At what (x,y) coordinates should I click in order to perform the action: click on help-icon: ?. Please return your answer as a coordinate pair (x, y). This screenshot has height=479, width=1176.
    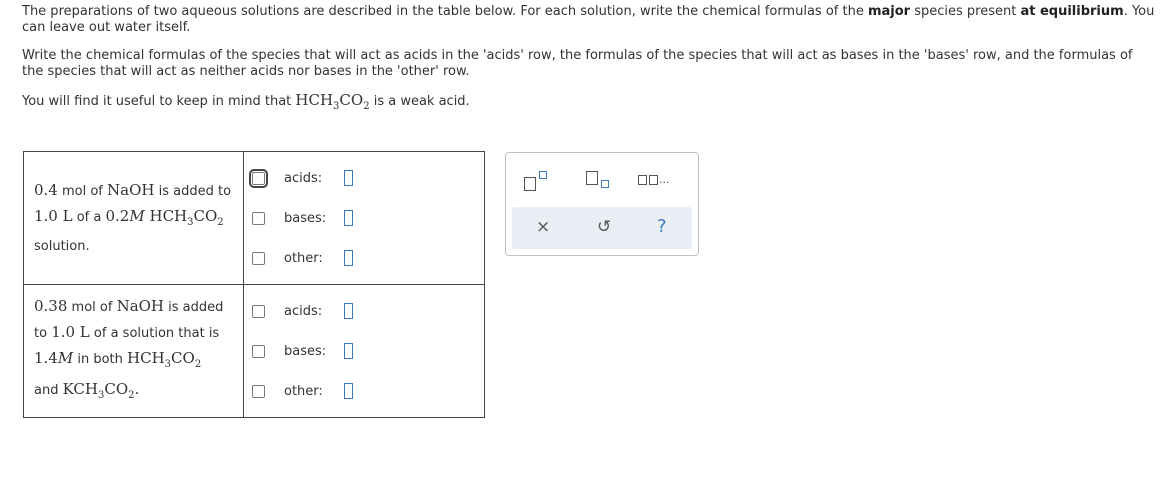
    Looking at the image, I should click on (662, 227).